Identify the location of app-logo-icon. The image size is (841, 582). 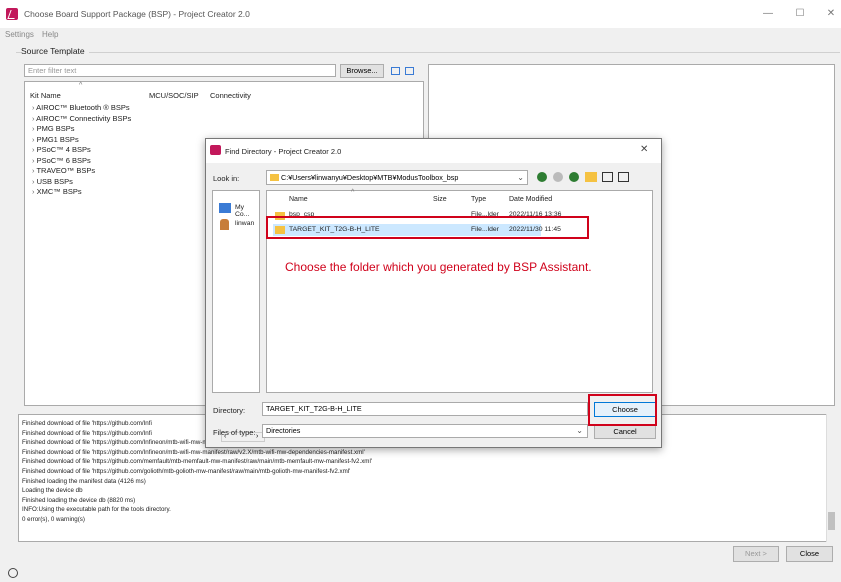
(12, 14).